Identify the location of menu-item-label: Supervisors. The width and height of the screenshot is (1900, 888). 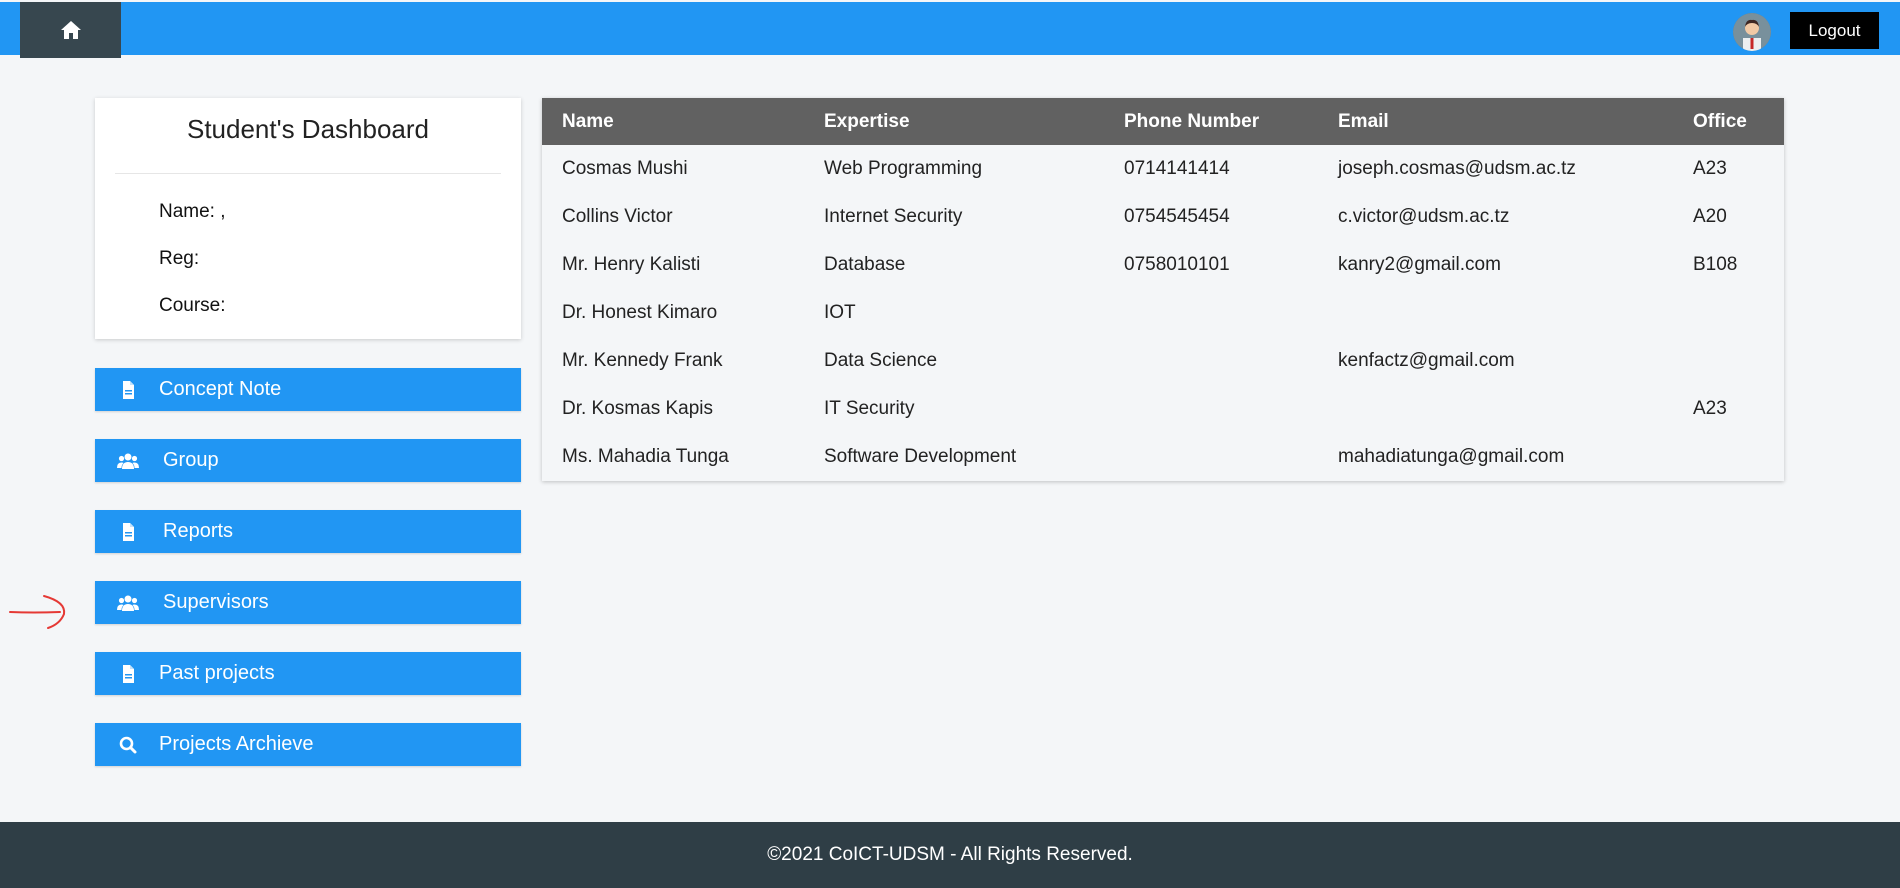
(216, 602).